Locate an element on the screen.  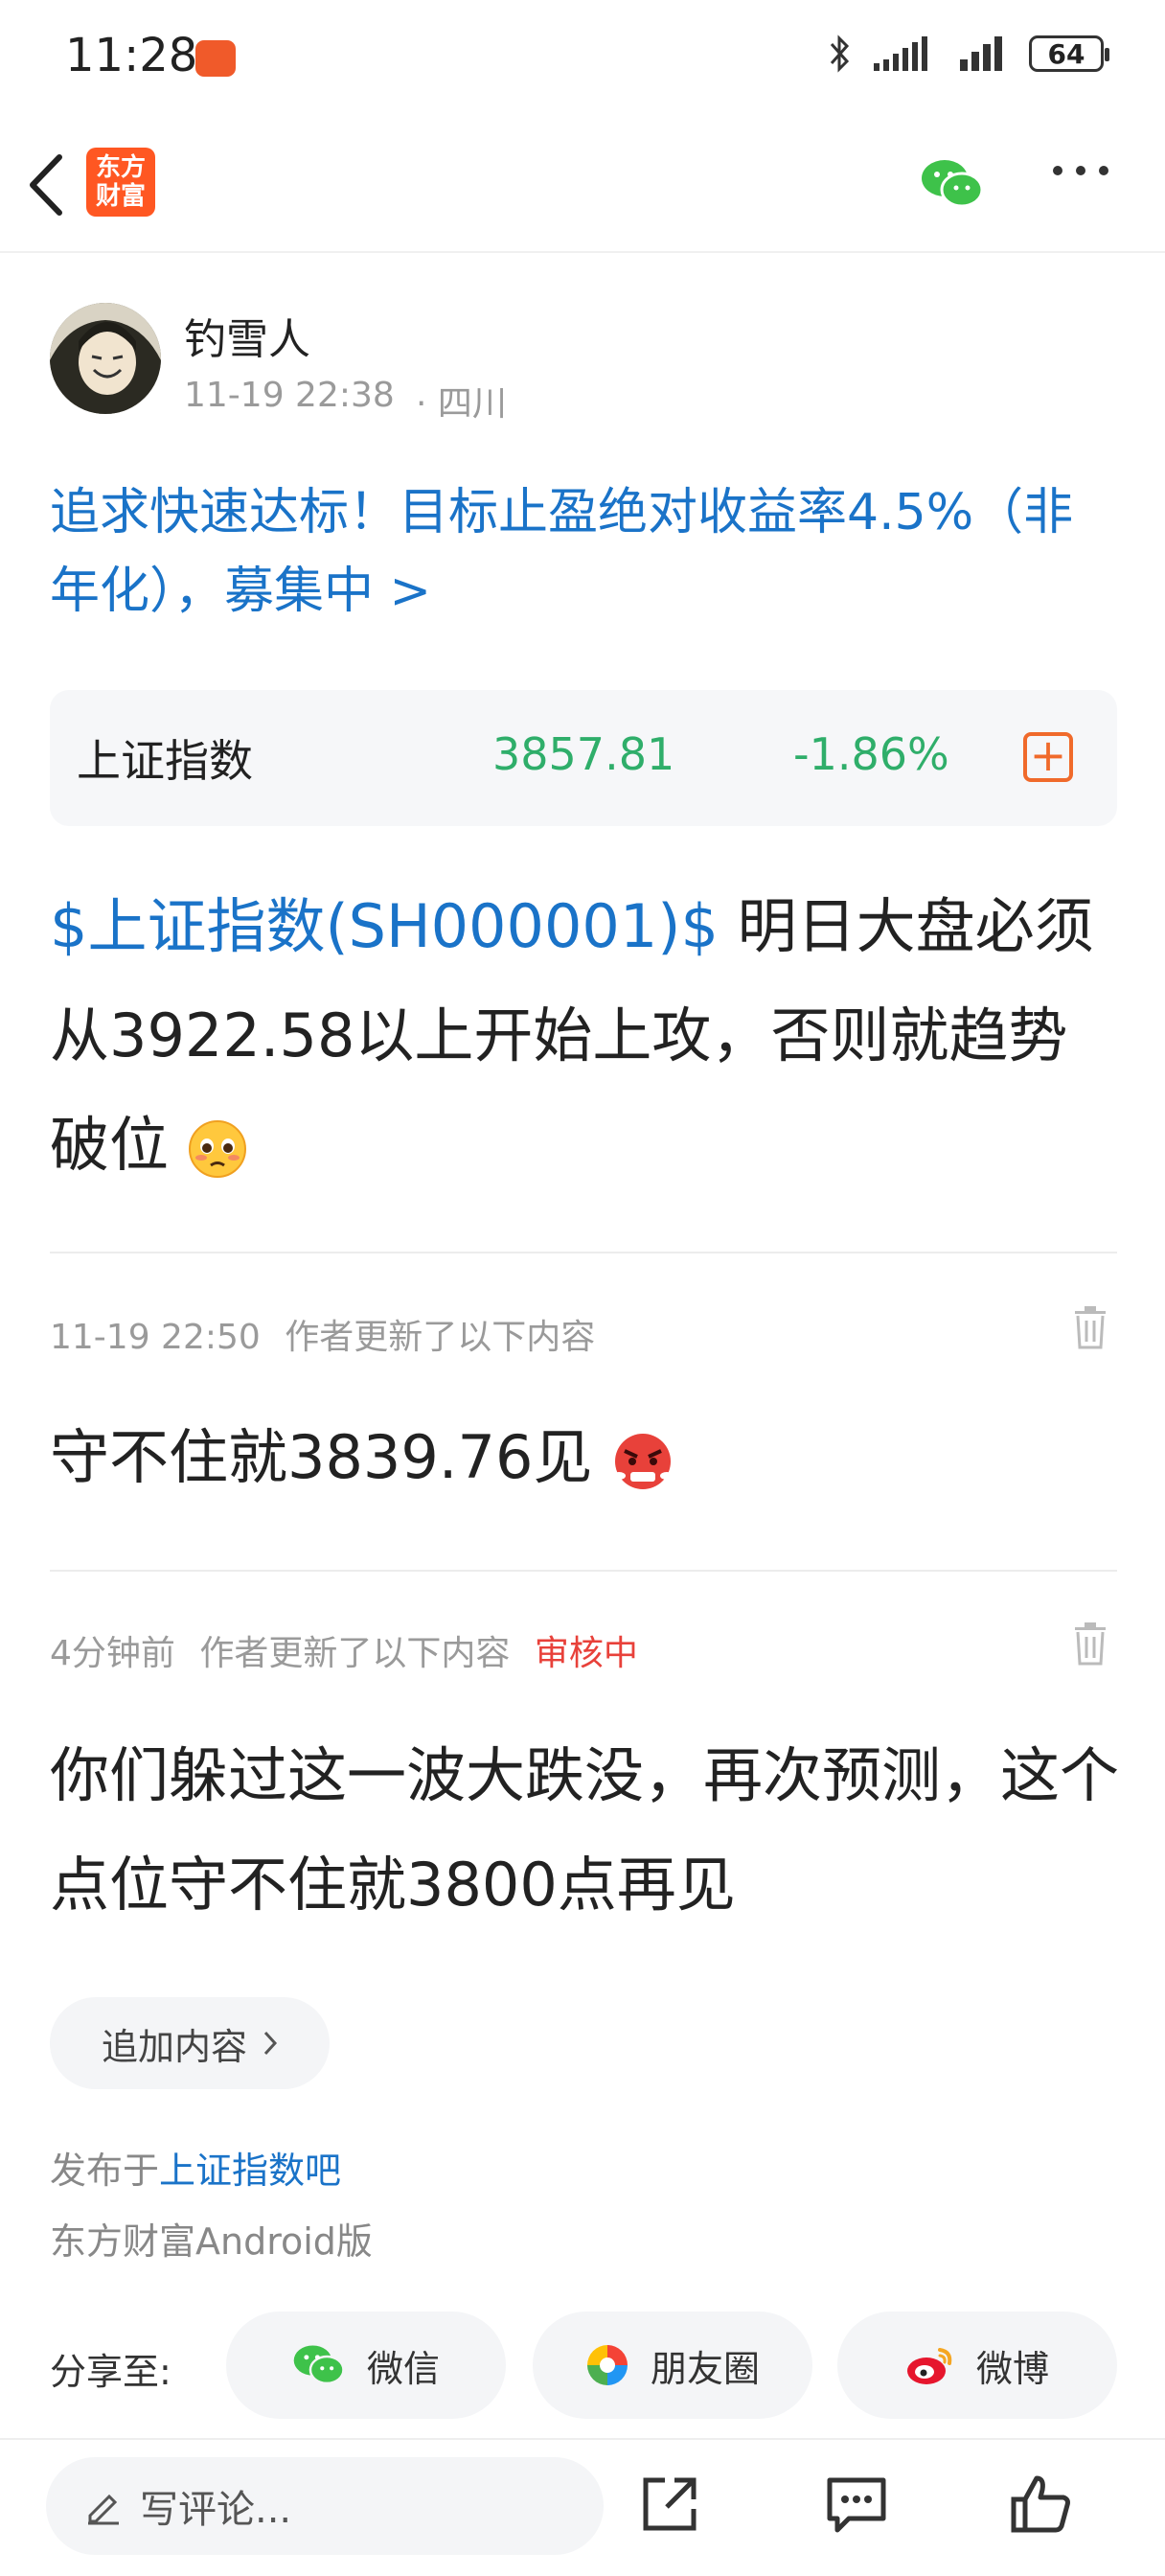
add-stock-icon: + is located at coordinates (1048, 757).